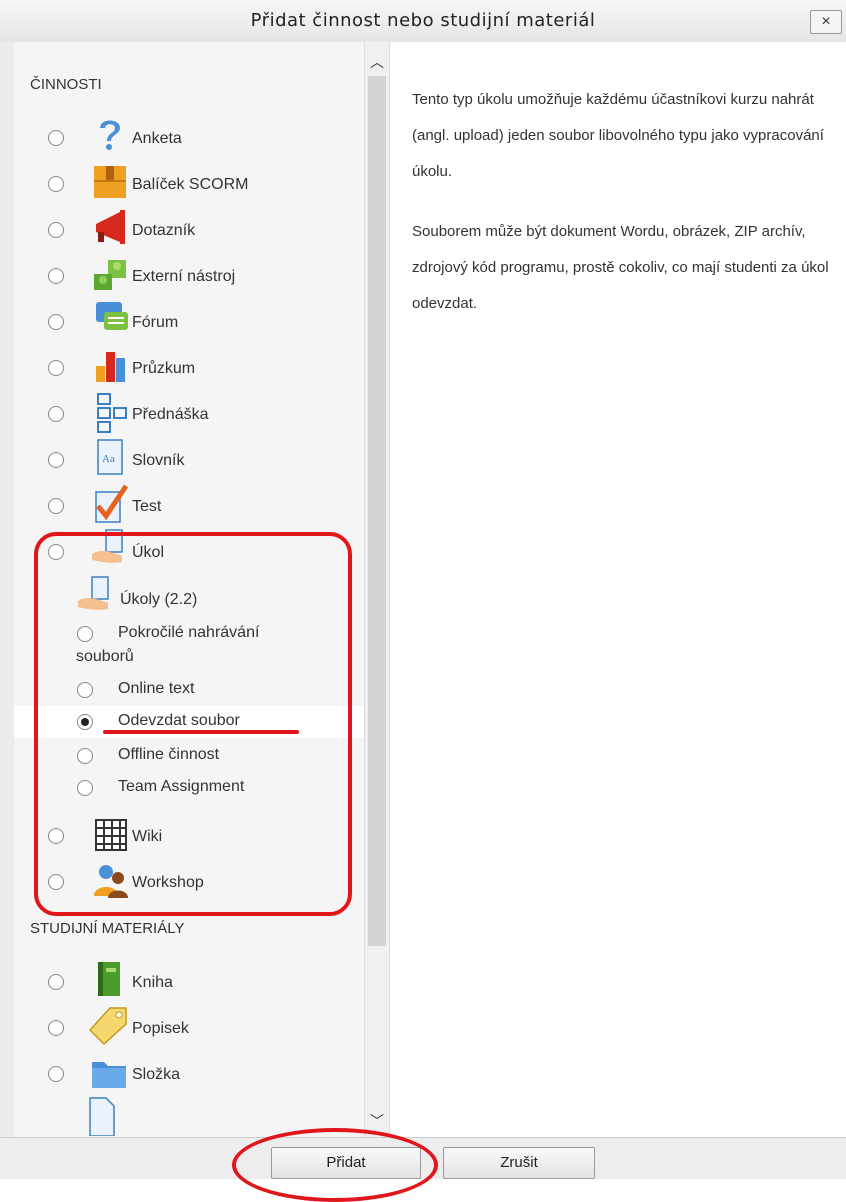 The height and width of the screenshot is (1202, 846). I want to click on glossary-icon: Aa, so click(109, 459).